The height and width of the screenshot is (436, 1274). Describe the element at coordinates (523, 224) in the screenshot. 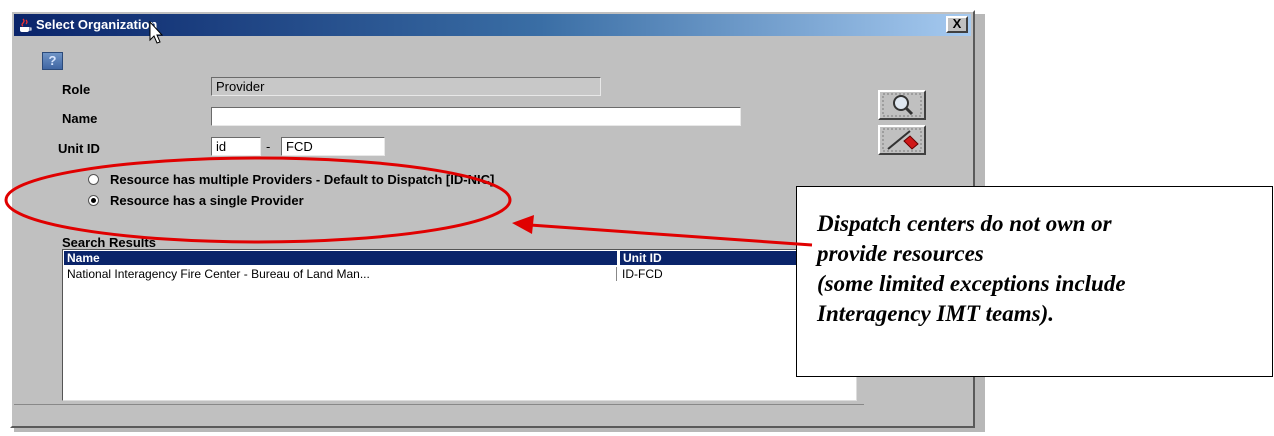

I see `pointer-arrowhead` at that location.